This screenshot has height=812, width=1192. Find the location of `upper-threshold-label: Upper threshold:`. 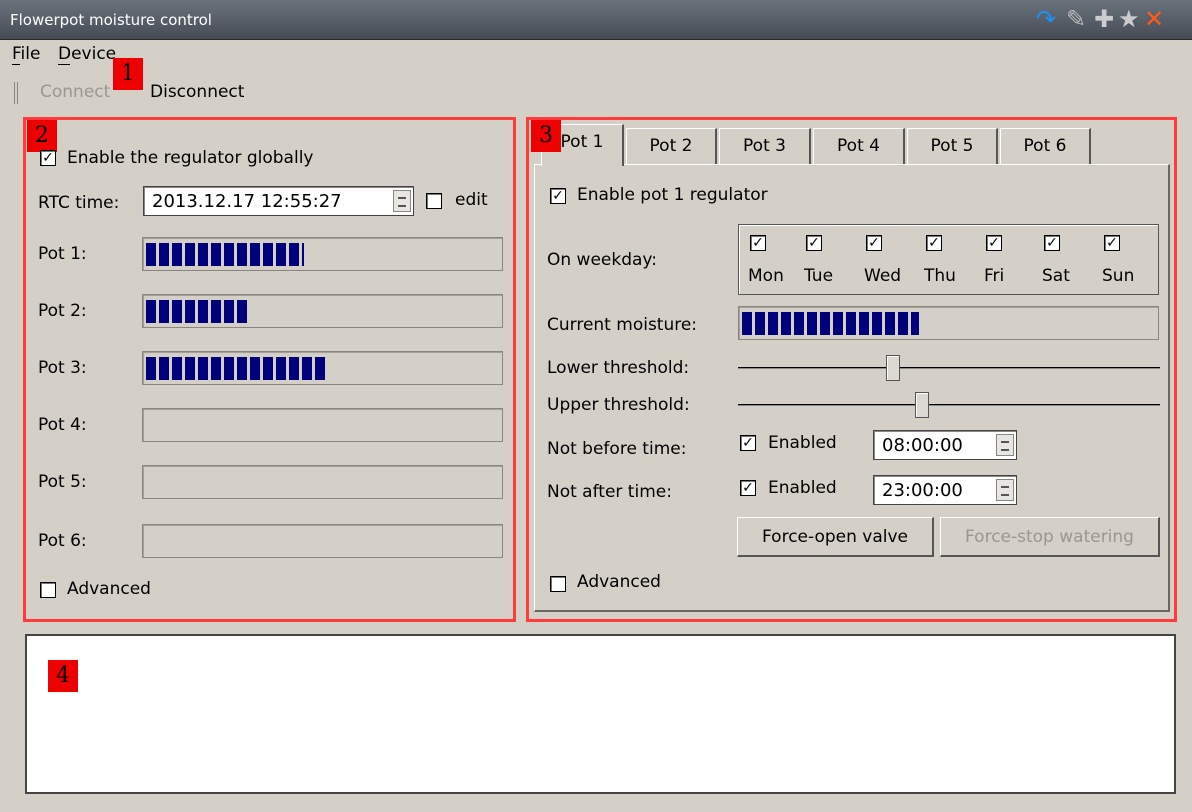

upper-threshold-label: Upper threshold: is located at coordinates (618, 405).